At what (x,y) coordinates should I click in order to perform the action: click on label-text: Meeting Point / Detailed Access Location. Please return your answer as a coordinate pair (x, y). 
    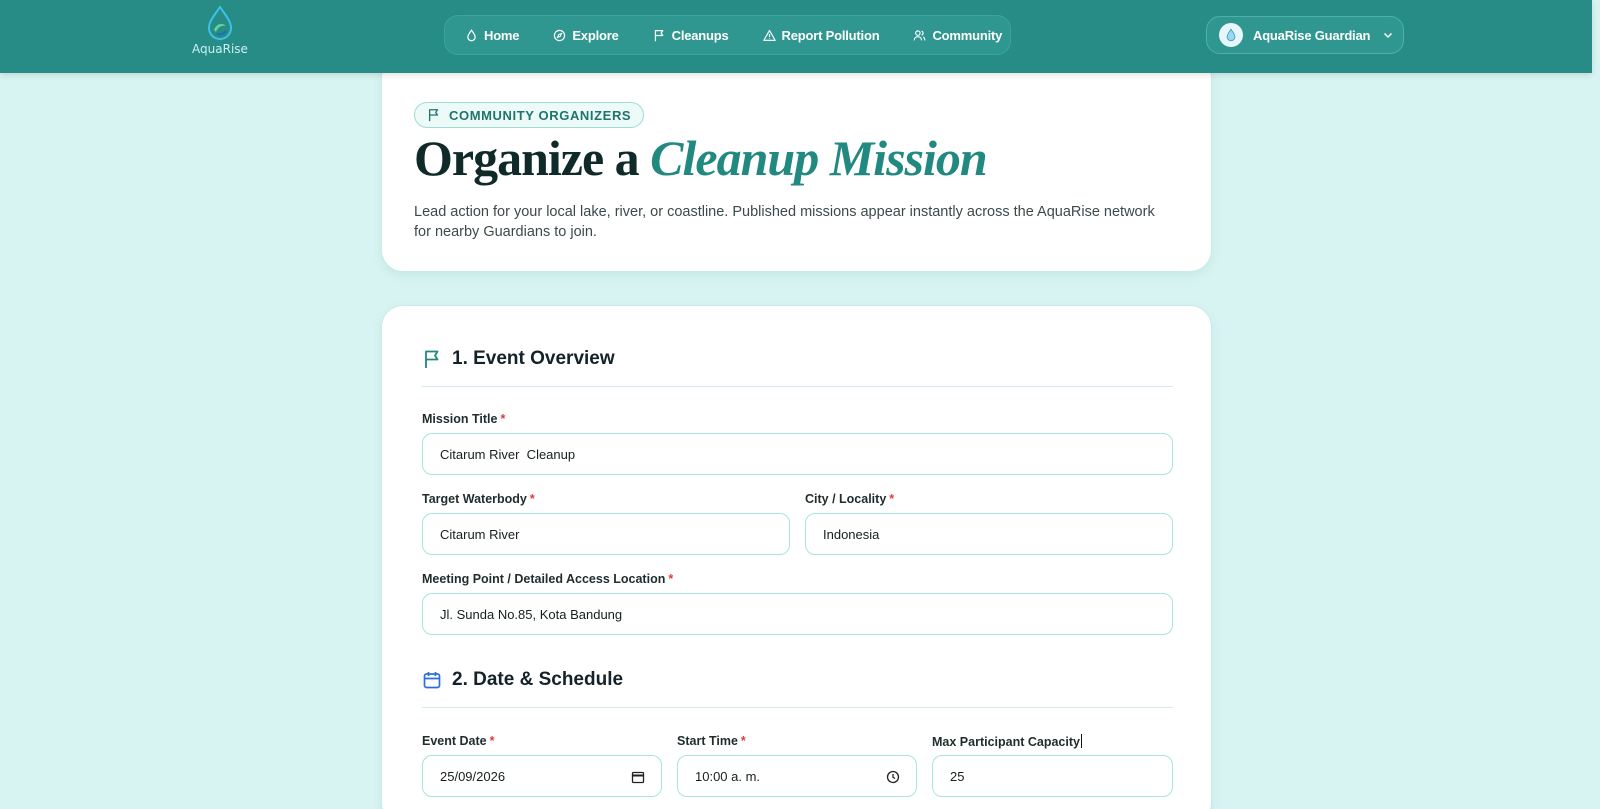
    Looking at the image, I should click on (544, 579).